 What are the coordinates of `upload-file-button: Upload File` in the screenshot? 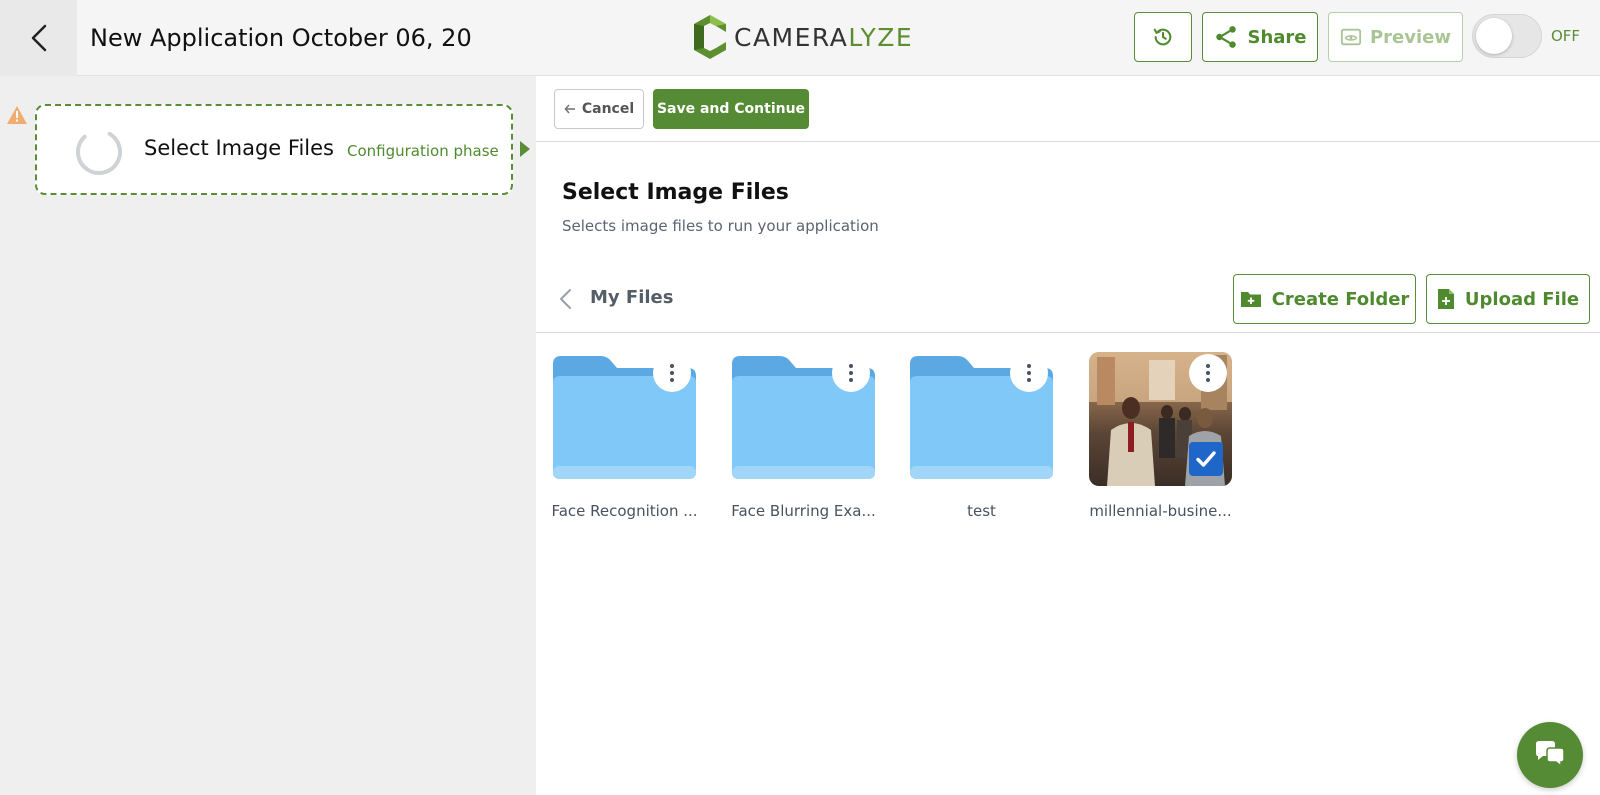 It's located at (1508, 299).